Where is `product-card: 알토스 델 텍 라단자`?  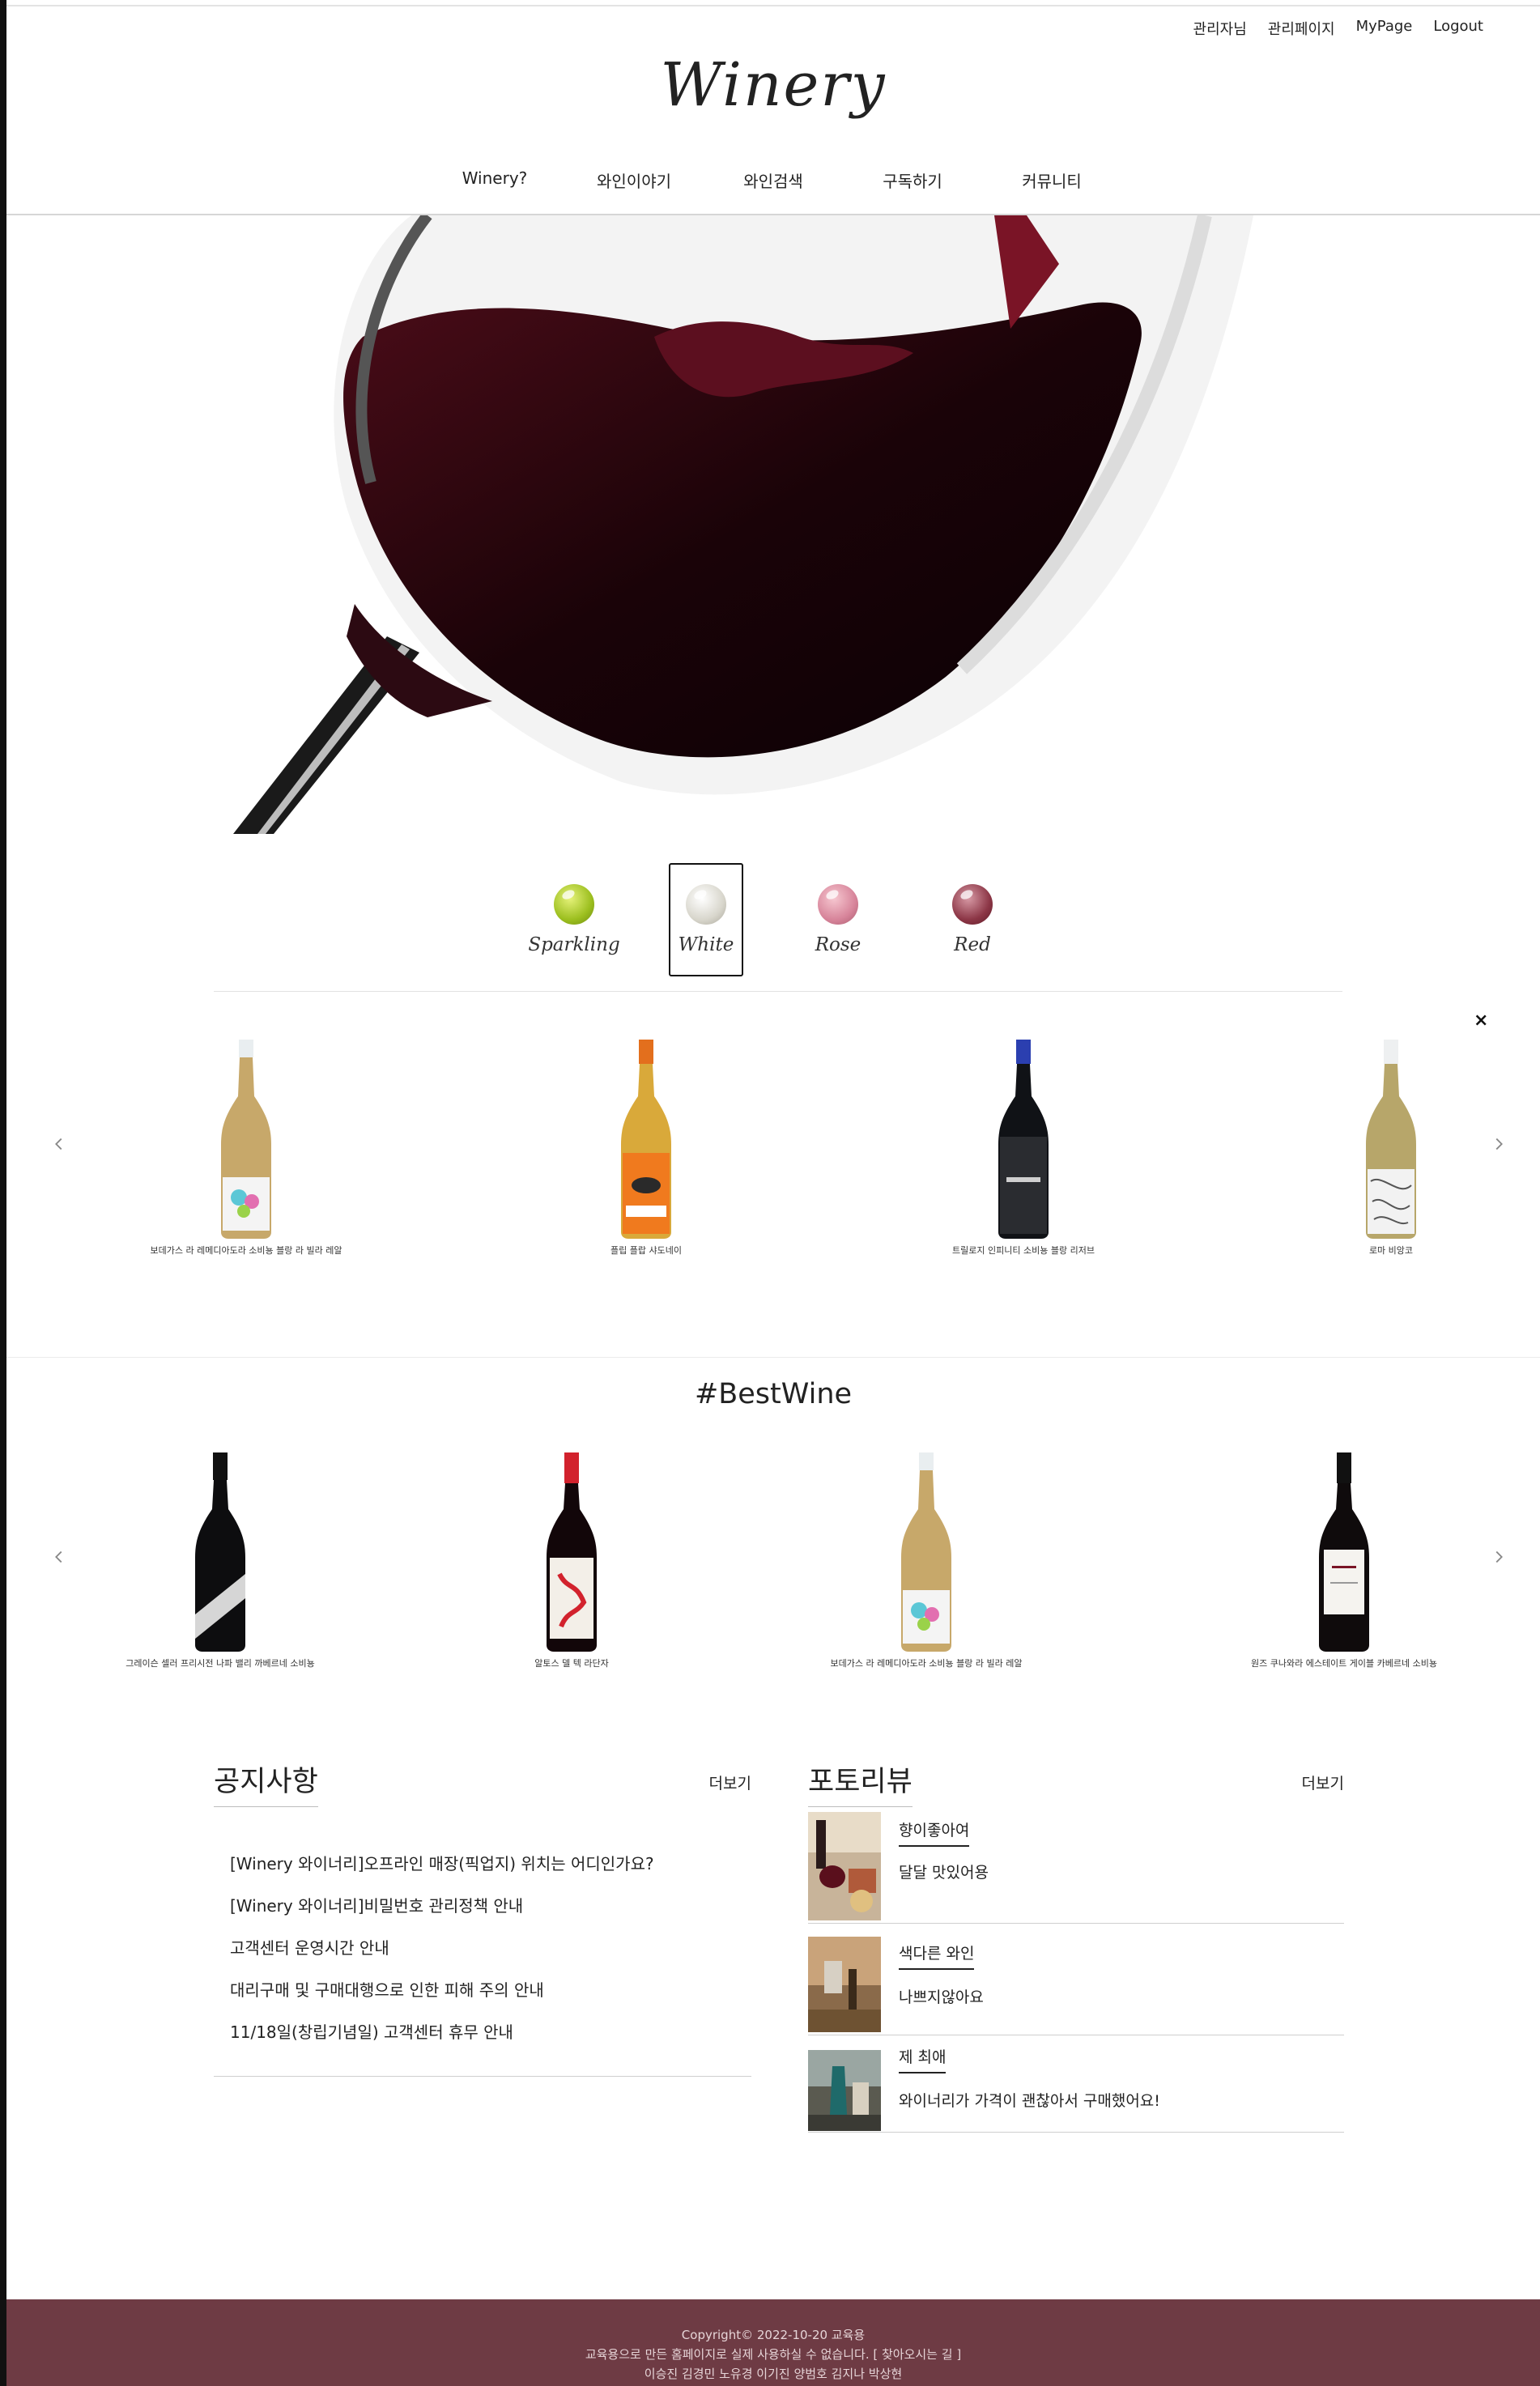 product-card: 알토스 델 텍 라단자 is located at coordinates (571, 1561).